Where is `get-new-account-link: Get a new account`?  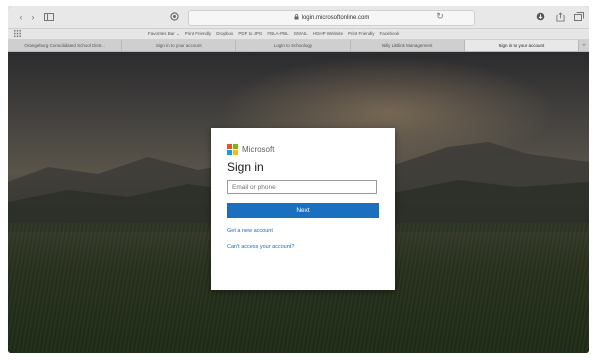 get-new-account-link: Get a new account is located at coordinates (250, 231).